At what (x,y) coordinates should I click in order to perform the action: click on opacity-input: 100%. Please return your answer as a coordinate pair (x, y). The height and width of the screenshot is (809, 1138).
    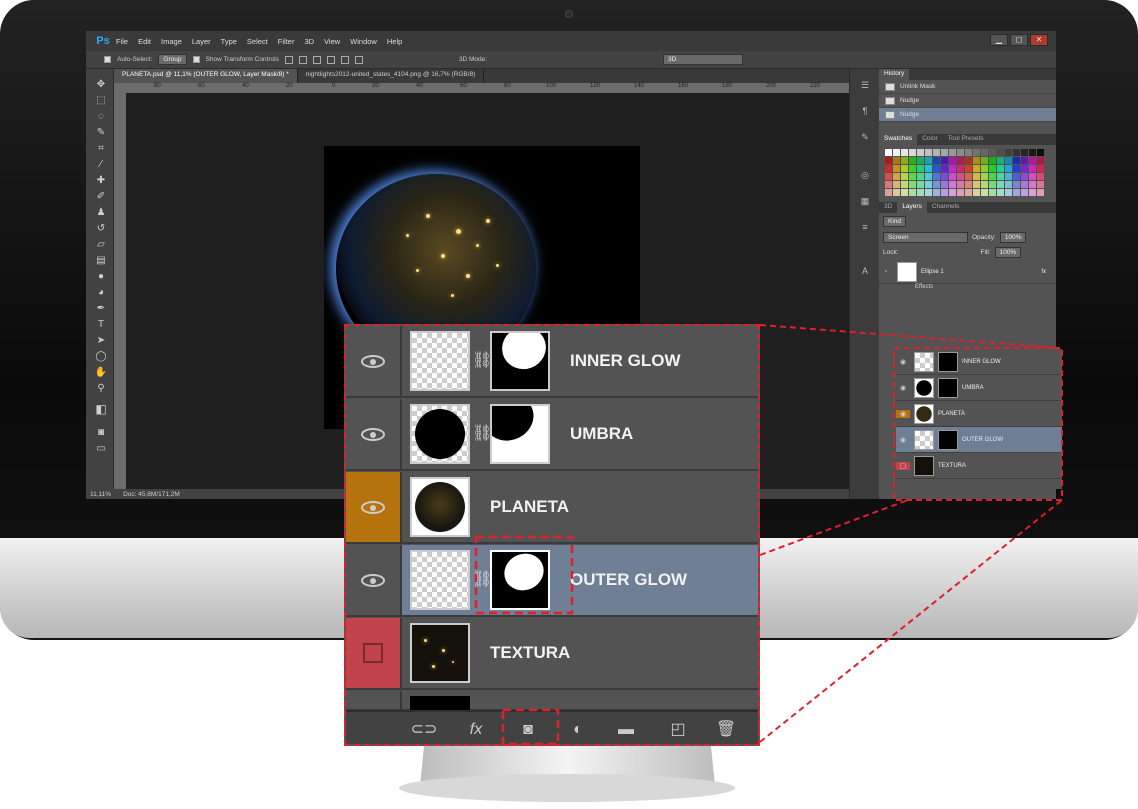
    Looking at the image, I should click on (1013, 237).